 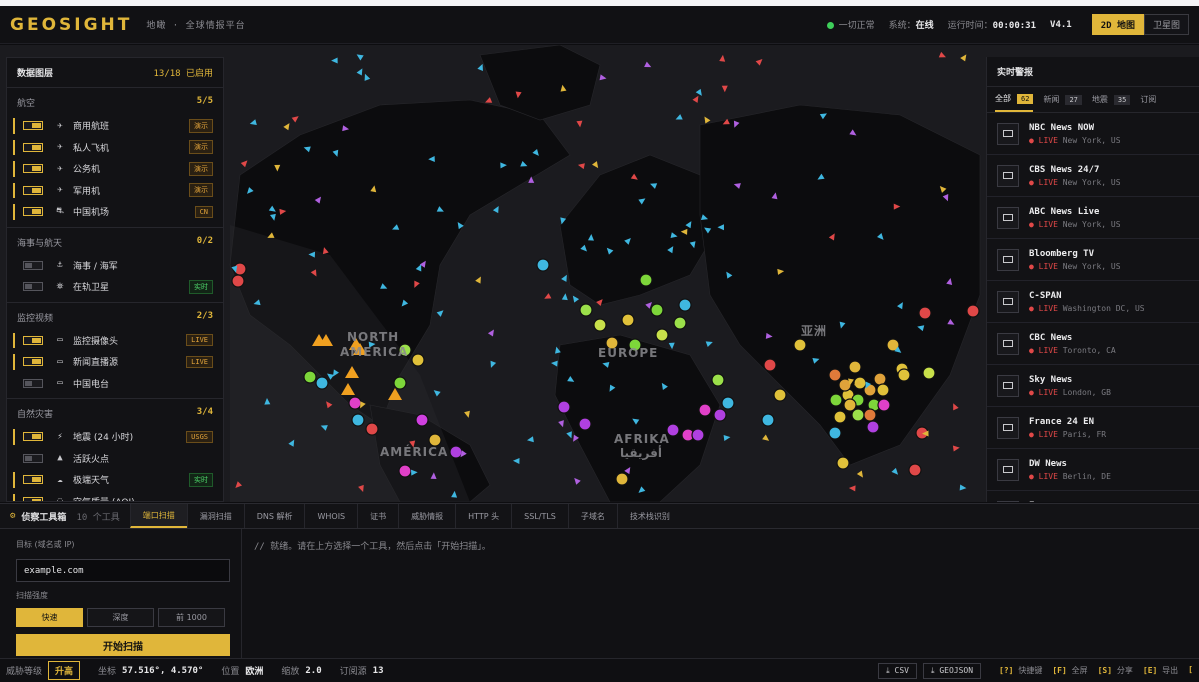 What do you see at coordinates (592, 516) in the screenshot?
I see `toolbox-tab: 子域名` at bounding box center [592, 516].